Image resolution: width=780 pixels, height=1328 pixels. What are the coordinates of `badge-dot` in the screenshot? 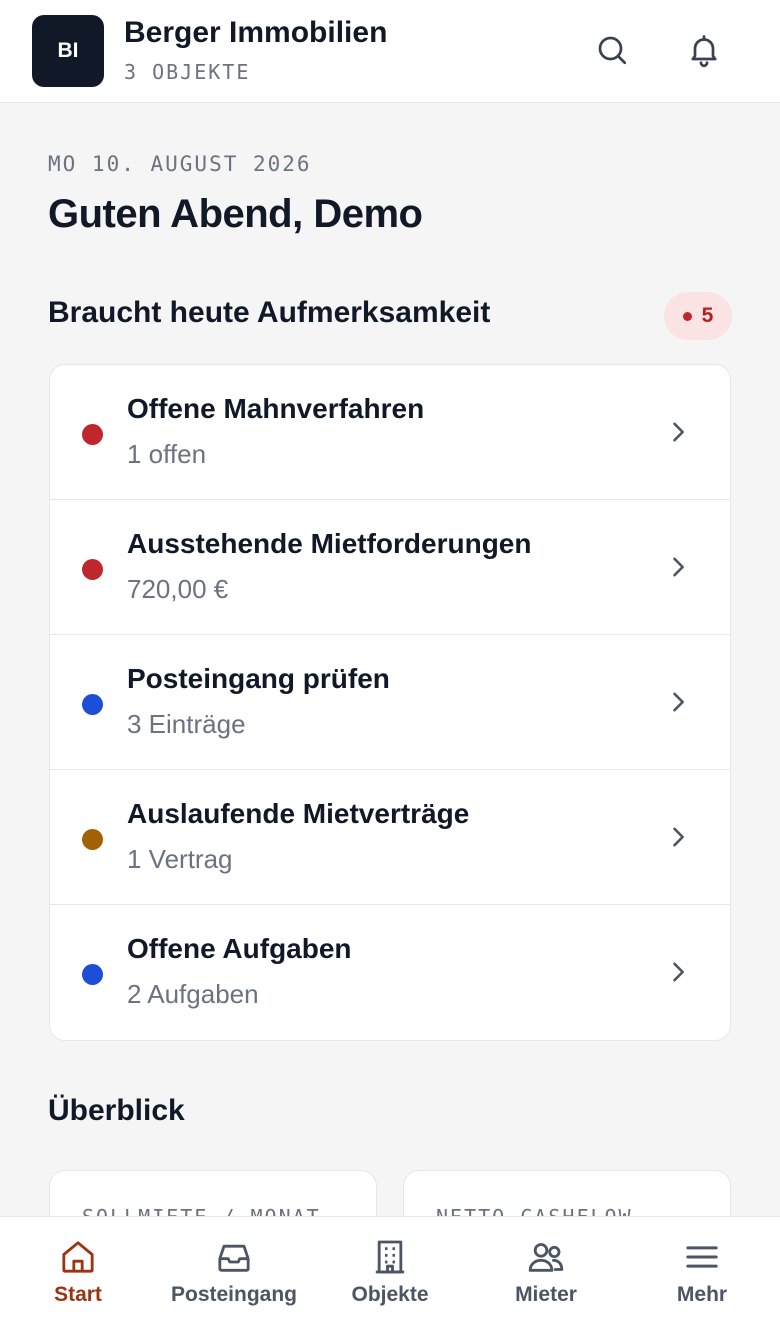 It's located at (687, 316).